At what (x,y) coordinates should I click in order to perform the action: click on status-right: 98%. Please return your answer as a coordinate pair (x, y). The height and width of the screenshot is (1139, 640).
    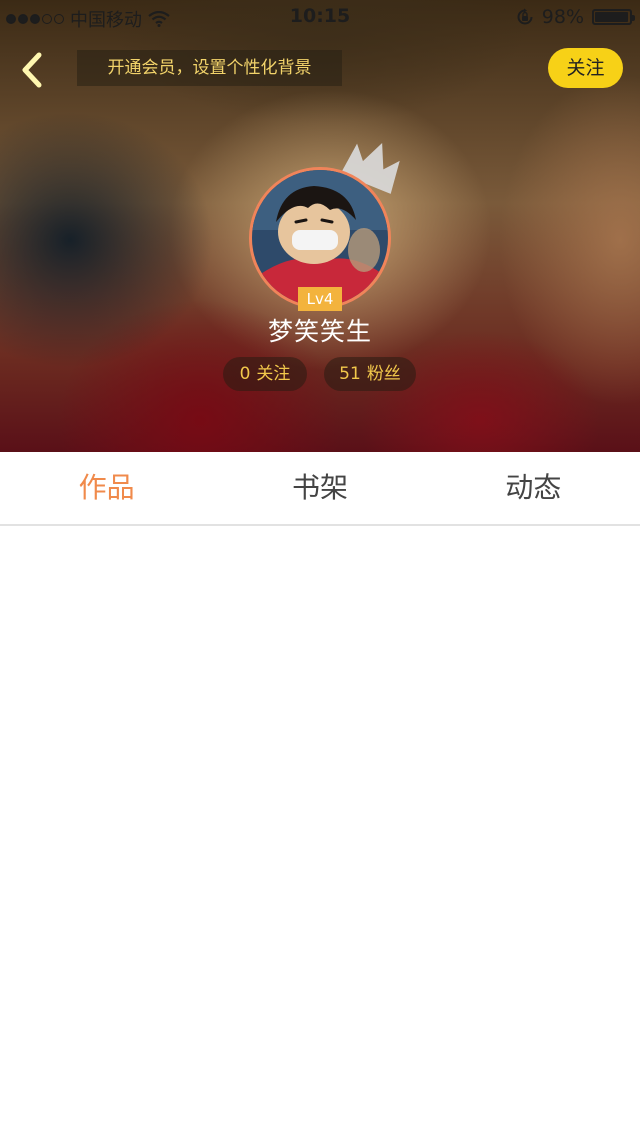
    Looking at the image, I should click on (575, 17).